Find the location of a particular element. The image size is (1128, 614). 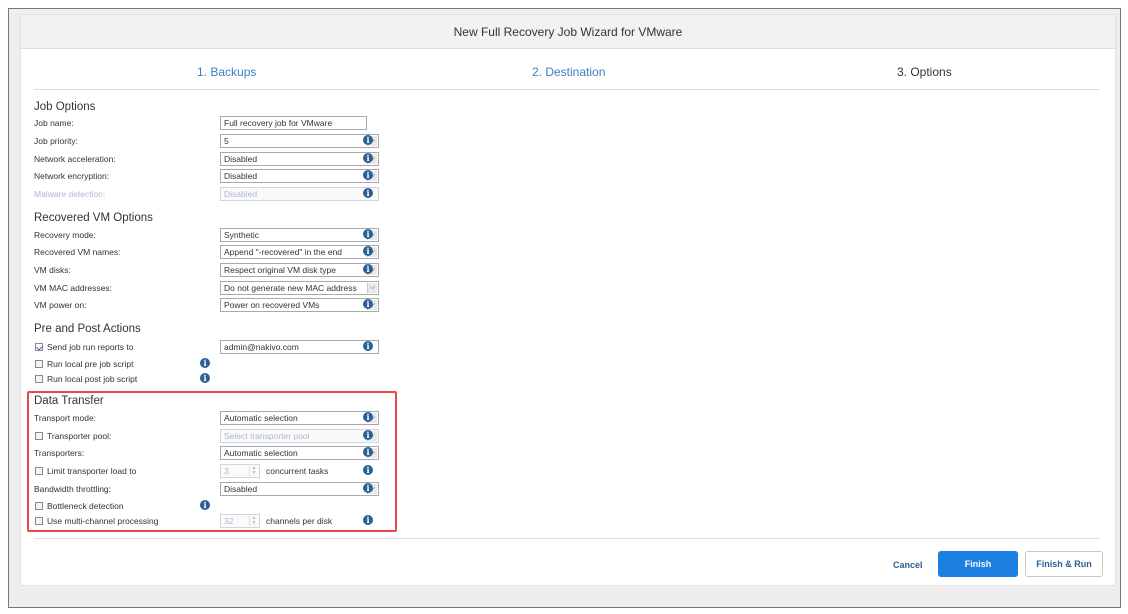

footer-divider is located at coordinates (567, 538).